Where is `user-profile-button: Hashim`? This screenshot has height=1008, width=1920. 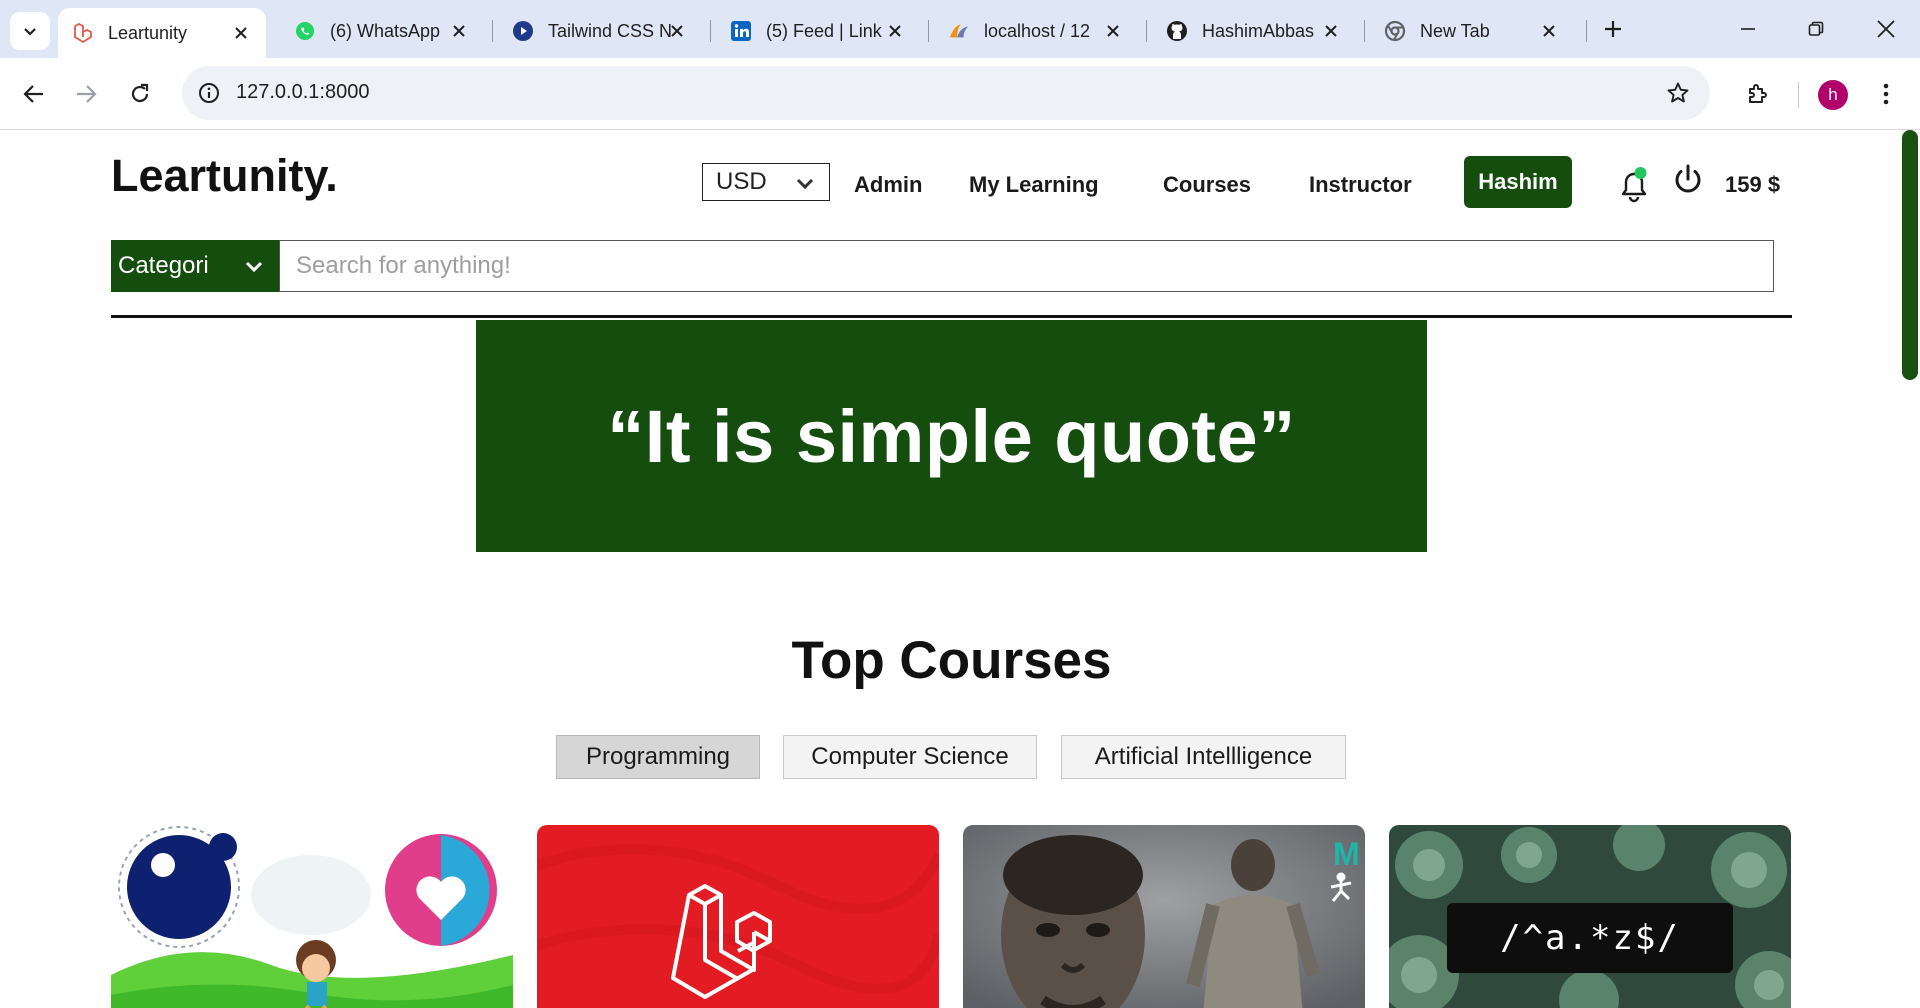 user-profile-button: Hashim is located at coordinates (1518, 182).